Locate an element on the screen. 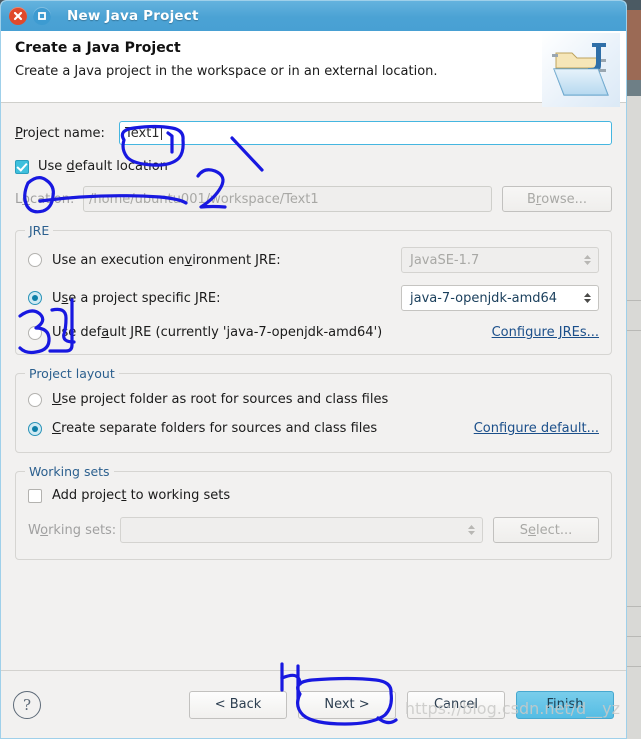 This screenshot has height=739, width=641. jre-group-label: JRE is located at coordinates (39, 230).